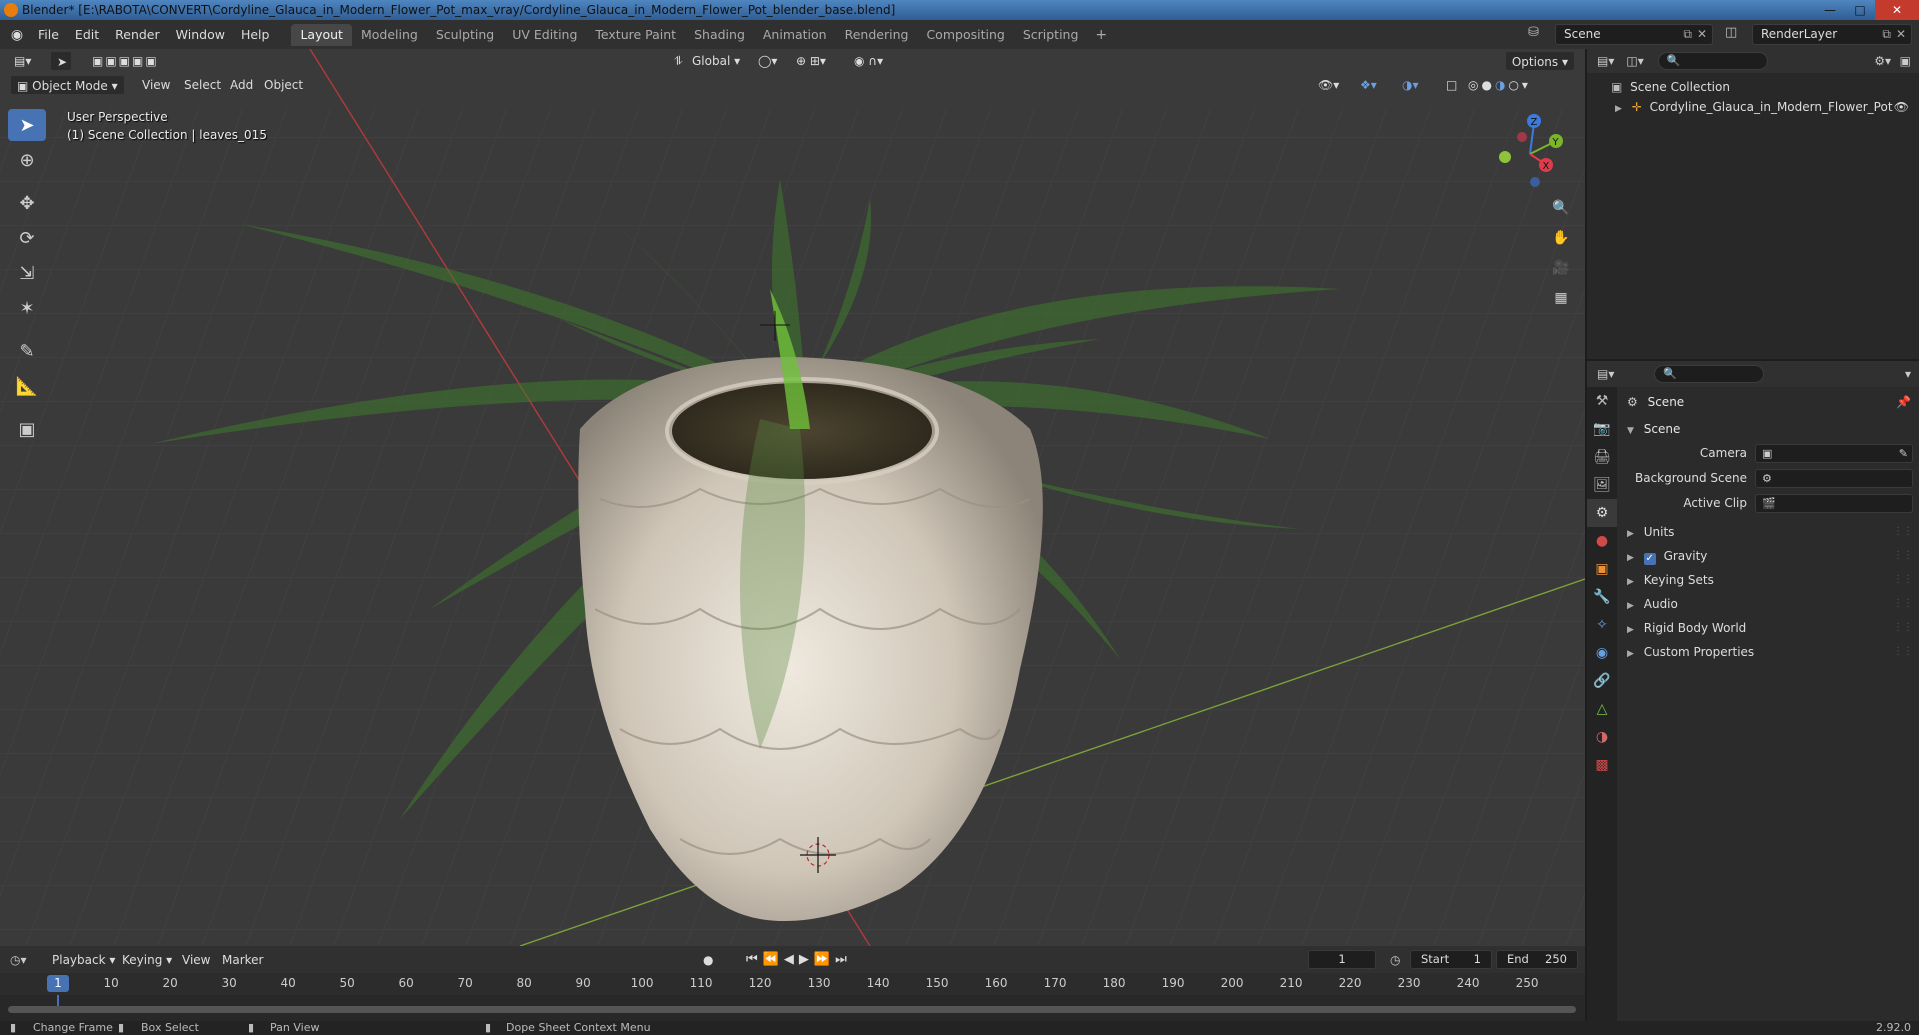 The image size is (1919, 1035). Describe the element at coordinates (156, 85) in the screenshot. I see `viewport-menu-view: View` at that location.